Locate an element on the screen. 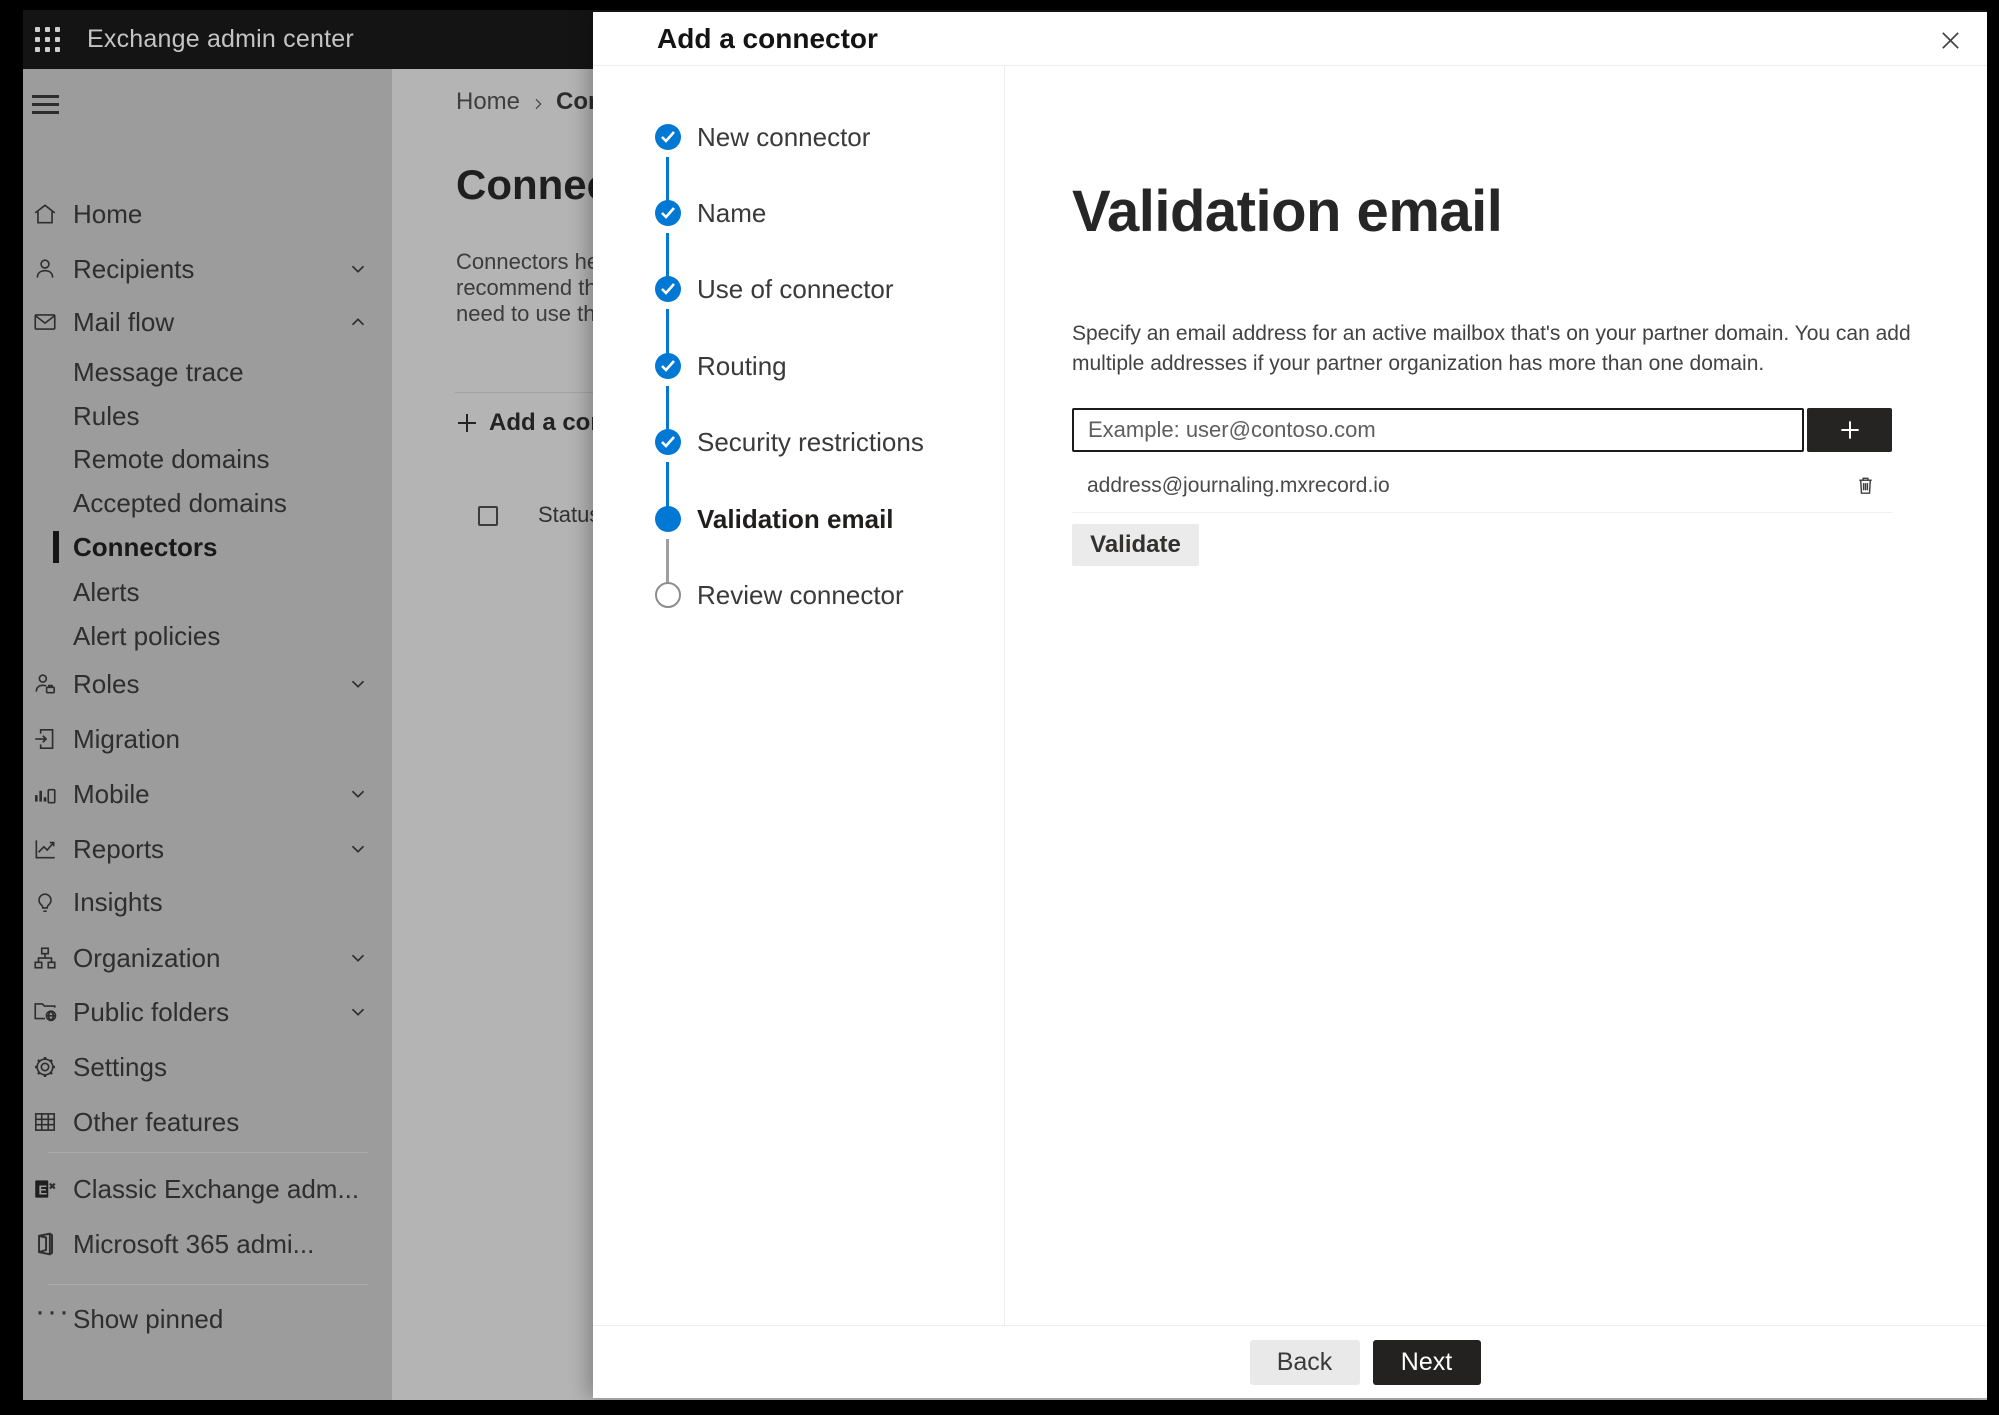  validate-button: Validate is located at coordinates (1135, 545).